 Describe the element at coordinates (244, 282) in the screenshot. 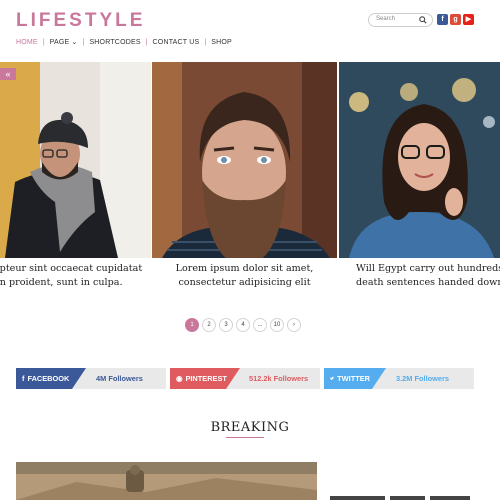

I see `slide-caption-line: consectetur adipisicing elit` at that location.